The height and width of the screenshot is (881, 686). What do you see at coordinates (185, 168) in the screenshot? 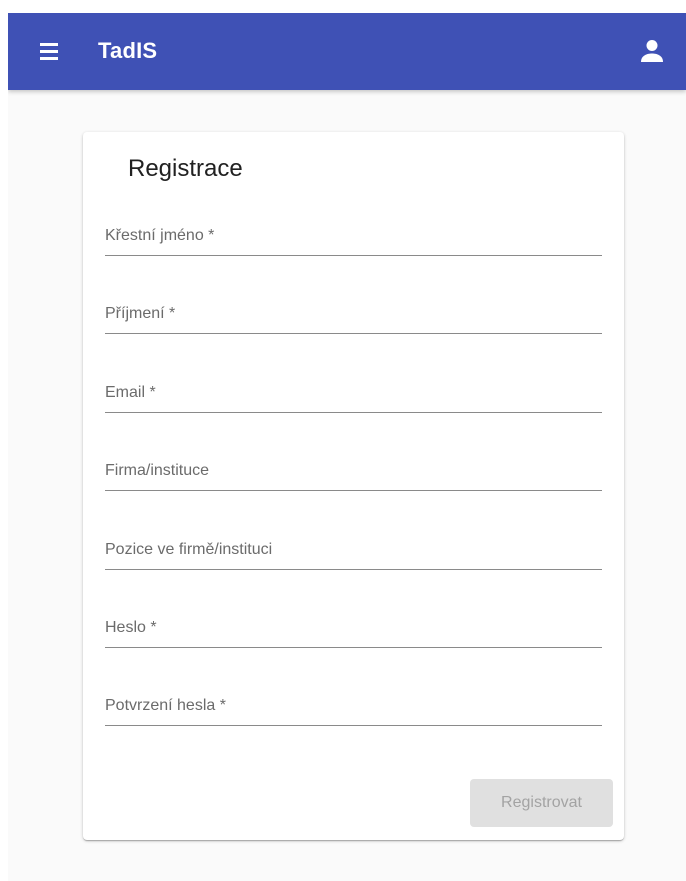
I see `form-title: Registrace` at bounding box center [185, 168].